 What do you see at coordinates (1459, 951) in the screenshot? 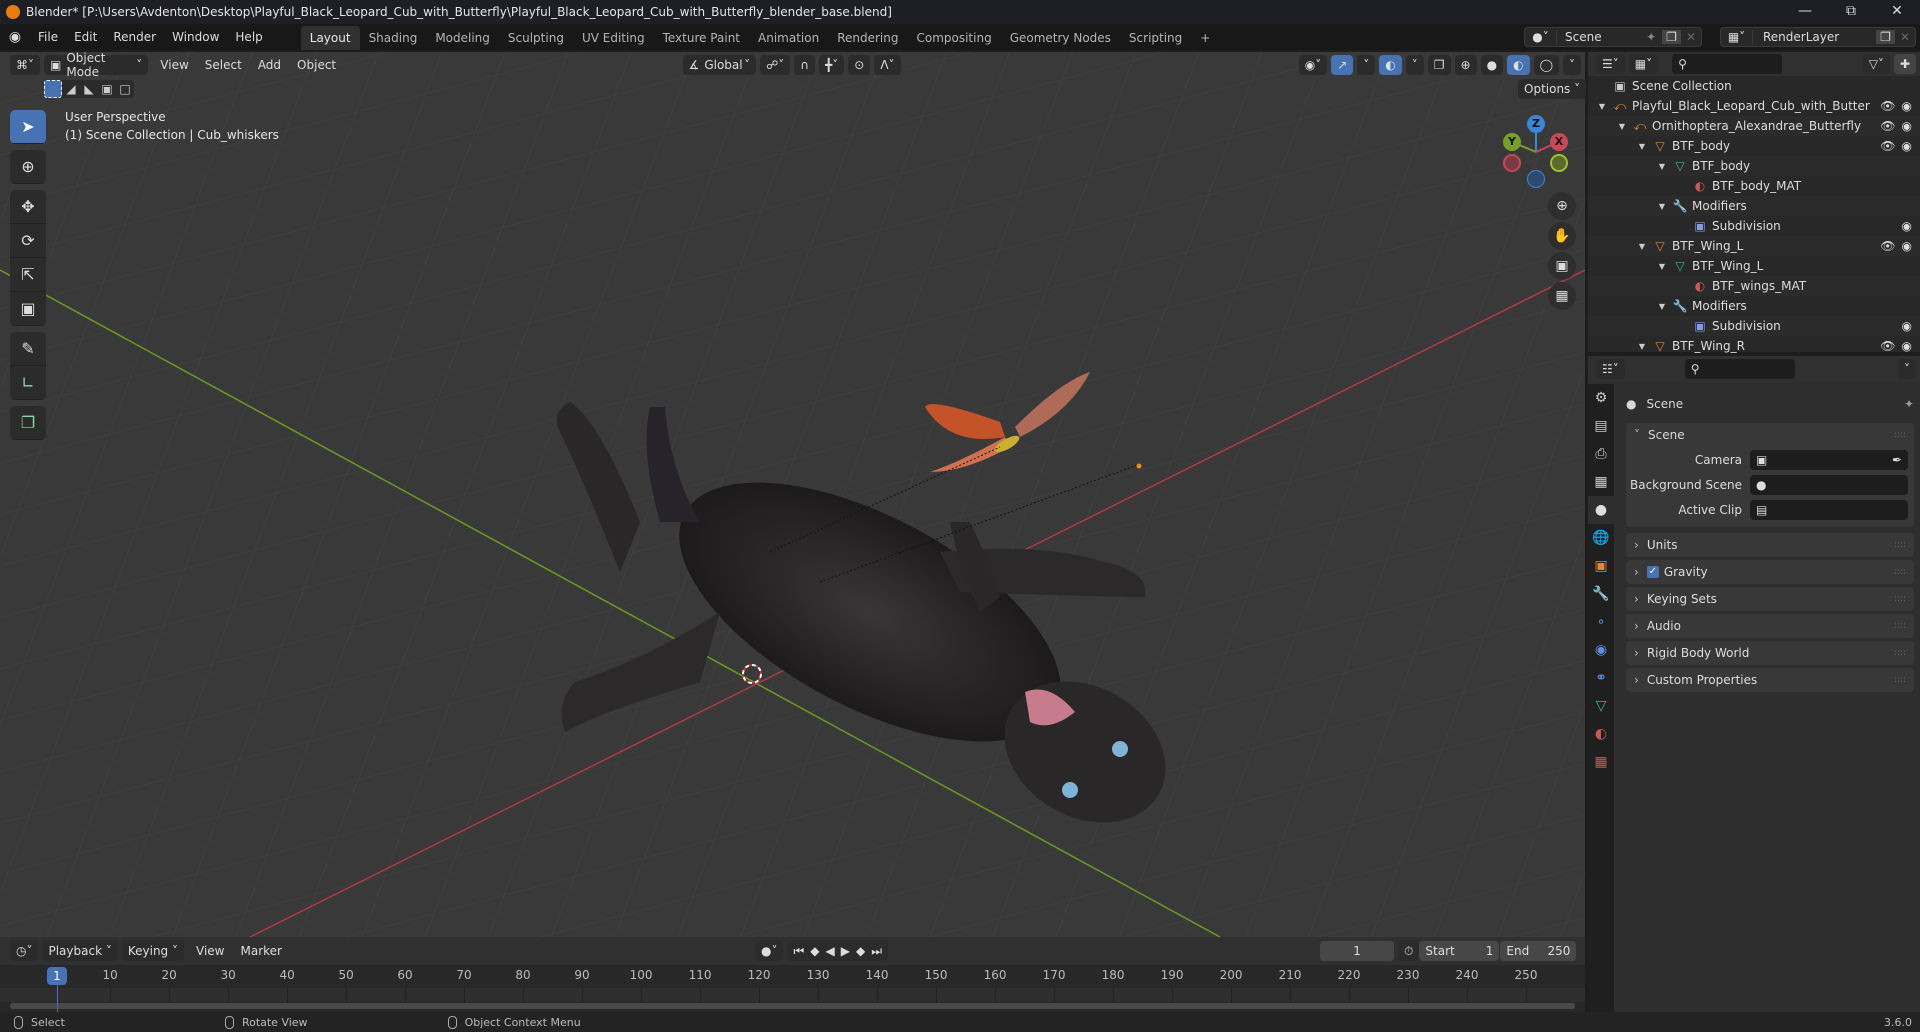
I see `start-frame-field: Start 1` at bounding box center [1459, 951].